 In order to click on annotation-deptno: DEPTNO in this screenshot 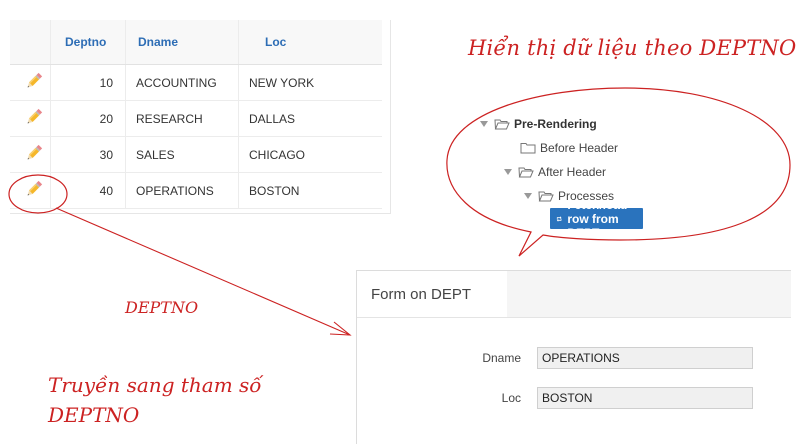, I will do `click(162, 307)`.